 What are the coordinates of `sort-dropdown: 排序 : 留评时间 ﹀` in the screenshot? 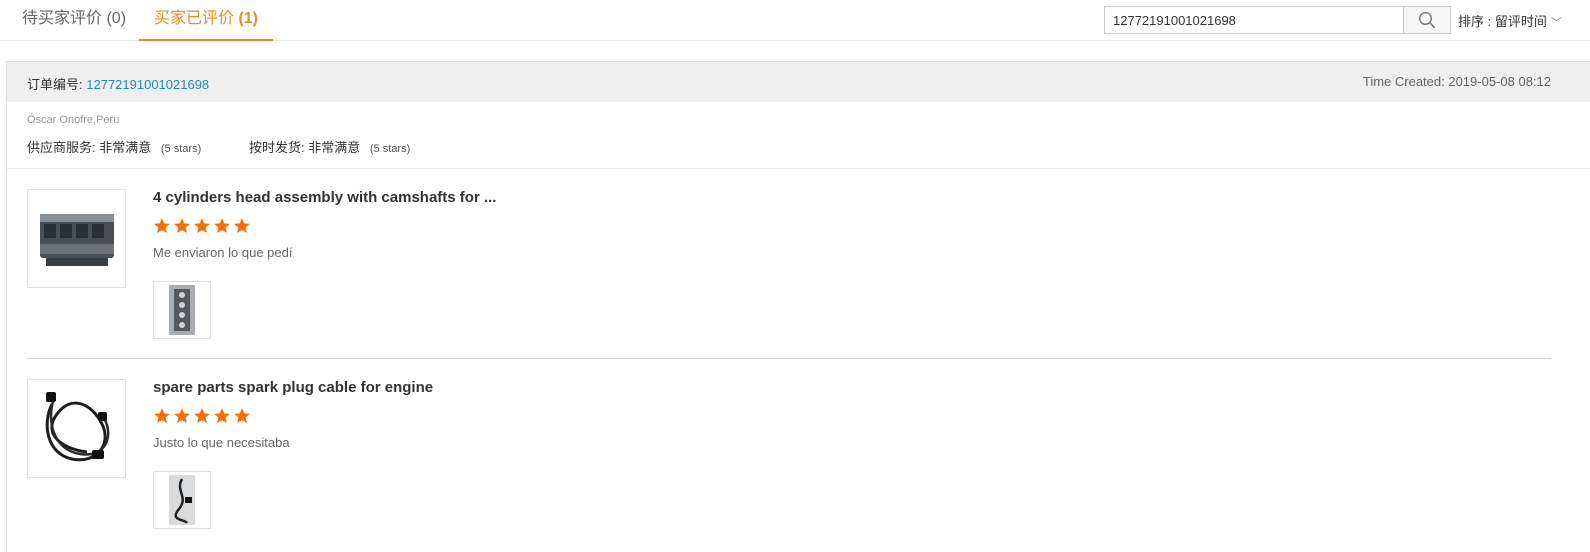 It's located at (1510, 20).